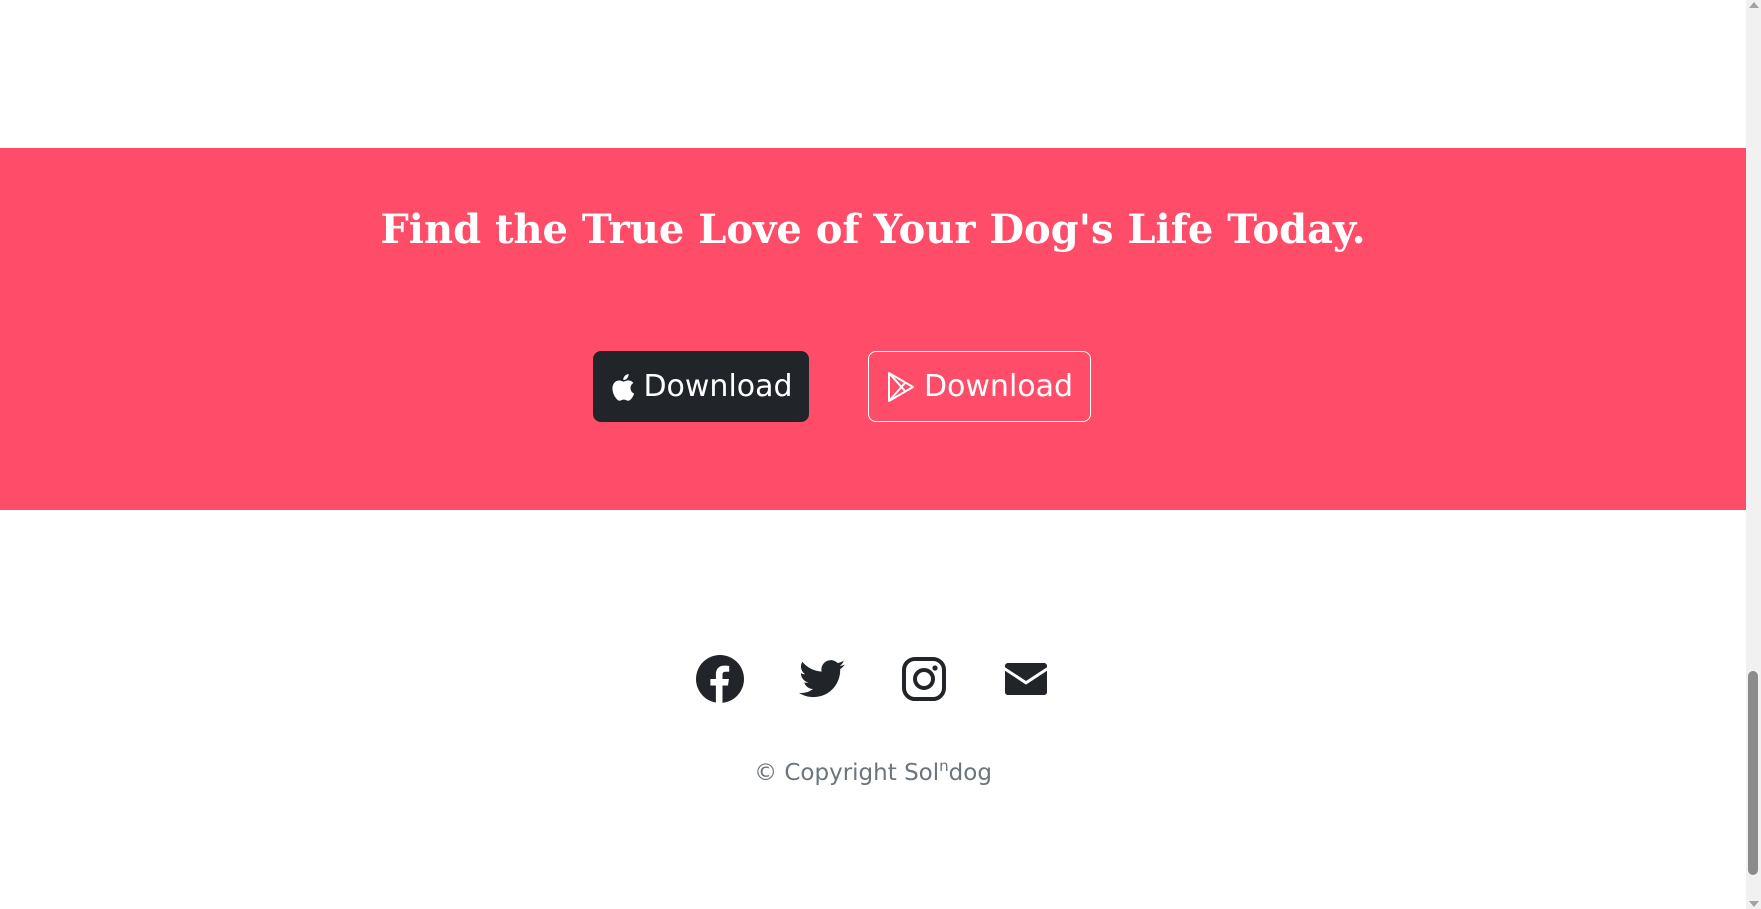  What do you see at coordinates (1754, 5) in the screenshot?
I see `scroll-up-arrow-icon` at bounding box center [1754, 5].